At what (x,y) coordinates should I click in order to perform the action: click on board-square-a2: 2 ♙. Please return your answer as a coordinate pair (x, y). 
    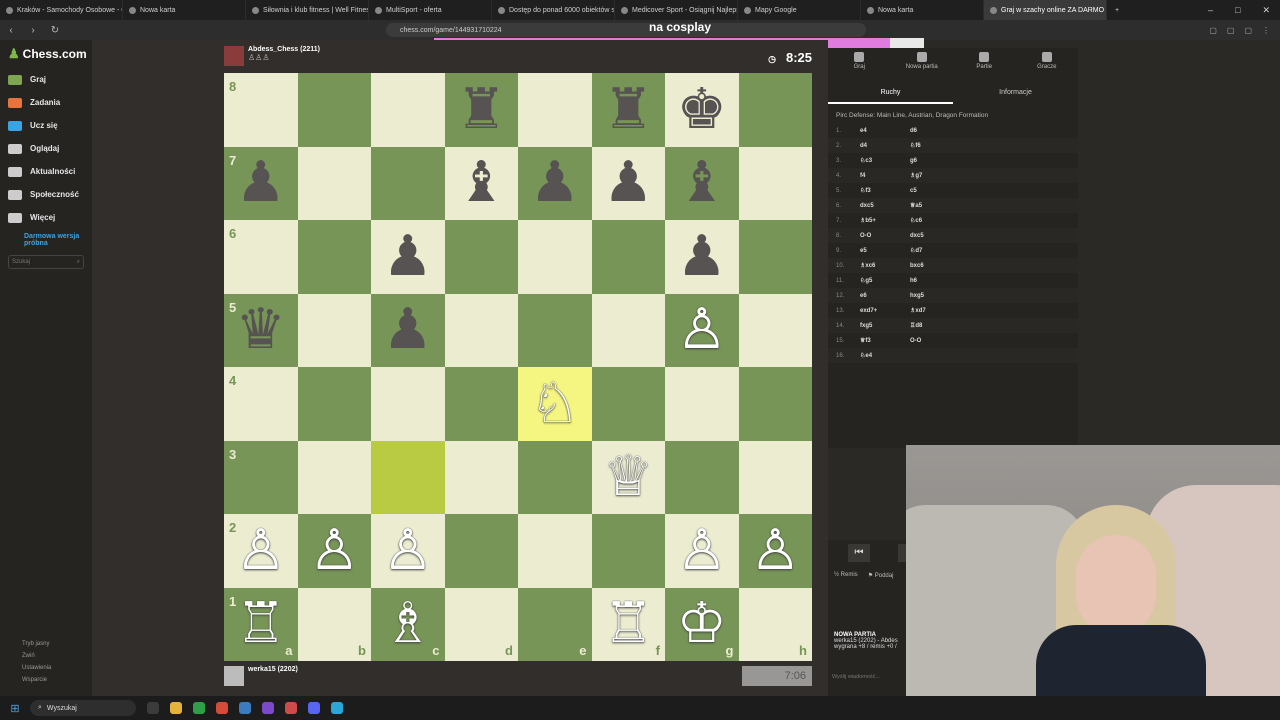
    Looking at the image, I should click on (261, 551).